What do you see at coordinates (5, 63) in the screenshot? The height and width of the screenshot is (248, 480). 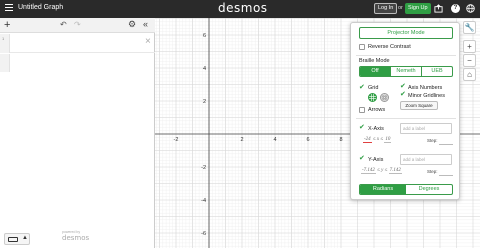 I see `new-expression-row-tab` at bounding box center [5, 63].